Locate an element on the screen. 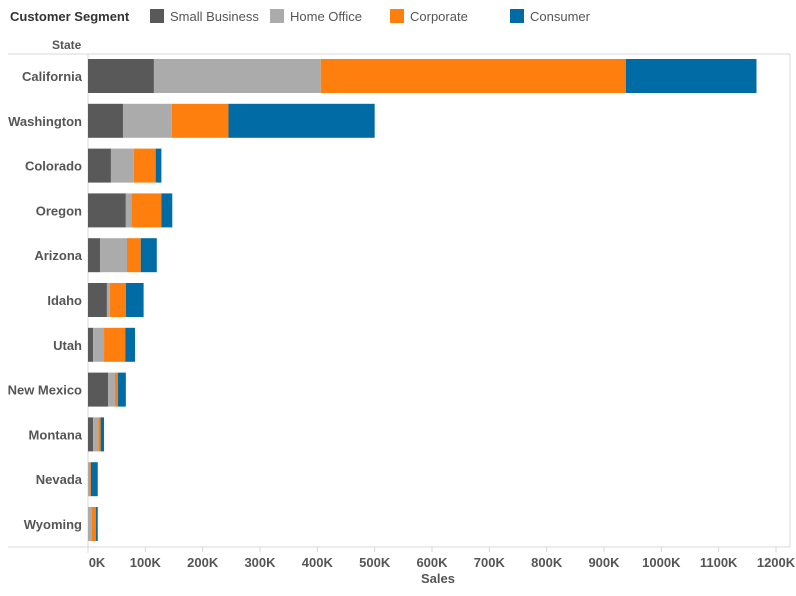 This screenshot has height=596, width=796. row-label: Wyoming is located at coordinates (53, 524).